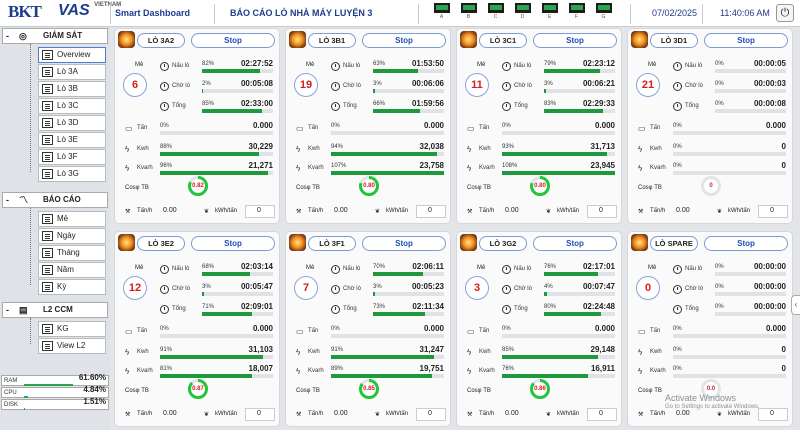 Image resolution: width=800 pixels, height=430 pixels. I want to click on computer-status-d: D, so click(522, 11).